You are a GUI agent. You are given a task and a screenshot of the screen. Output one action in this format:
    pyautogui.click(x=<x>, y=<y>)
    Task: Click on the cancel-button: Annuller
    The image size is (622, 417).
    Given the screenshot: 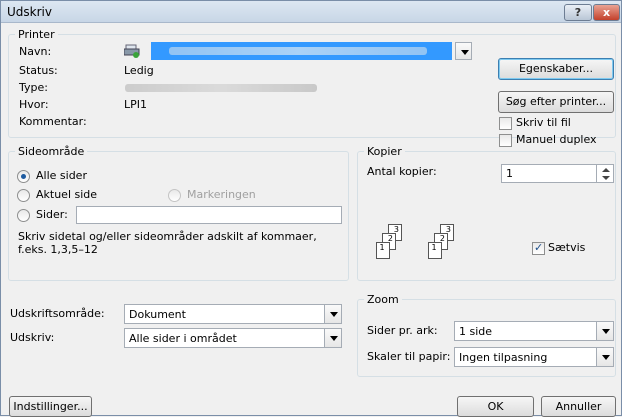 What is the action you would take?
    pyautogui.click(x=578, y=406)
    